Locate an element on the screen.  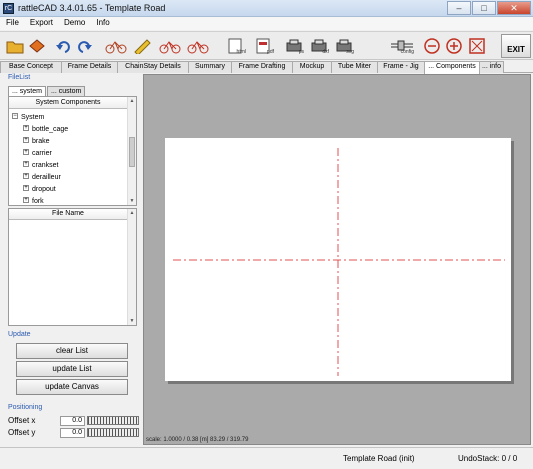
tree-root-label: System is located at coordinates (33, 117).